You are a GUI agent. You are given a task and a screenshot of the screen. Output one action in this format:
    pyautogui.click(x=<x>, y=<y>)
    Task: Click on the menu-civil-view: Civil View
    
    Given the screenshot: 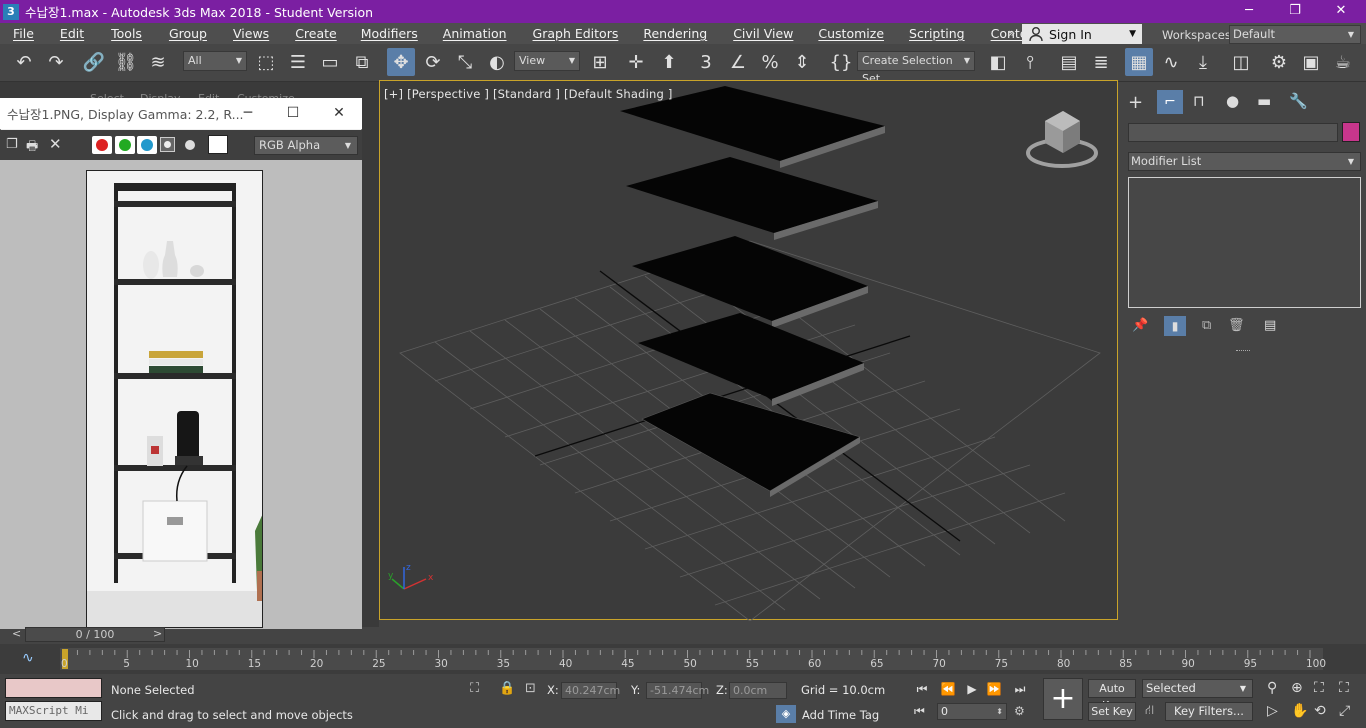 What is the action you would take?
    pyautogui.click(x=750, y=33)
    